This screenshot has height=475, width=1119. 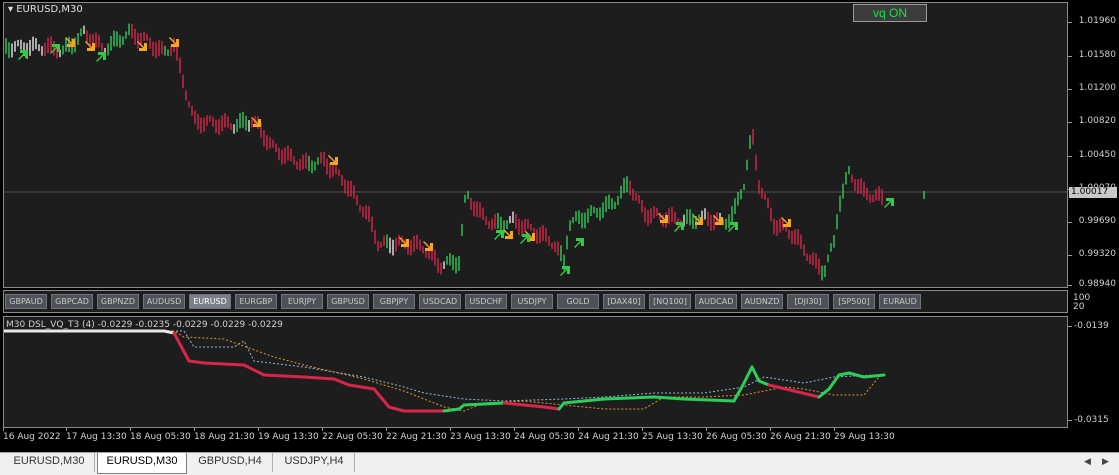 I want to click on chart-tab-2: GBPUSD,H4, so click(x=230, y=462).